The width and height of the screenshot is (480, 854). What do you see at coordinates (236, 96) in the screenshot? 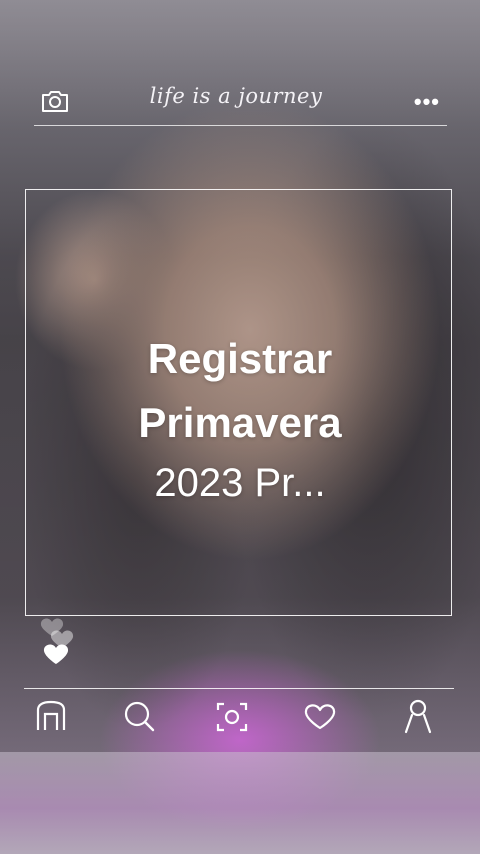
I see `template-title: life is a journey` at bounding box center [236, 96].